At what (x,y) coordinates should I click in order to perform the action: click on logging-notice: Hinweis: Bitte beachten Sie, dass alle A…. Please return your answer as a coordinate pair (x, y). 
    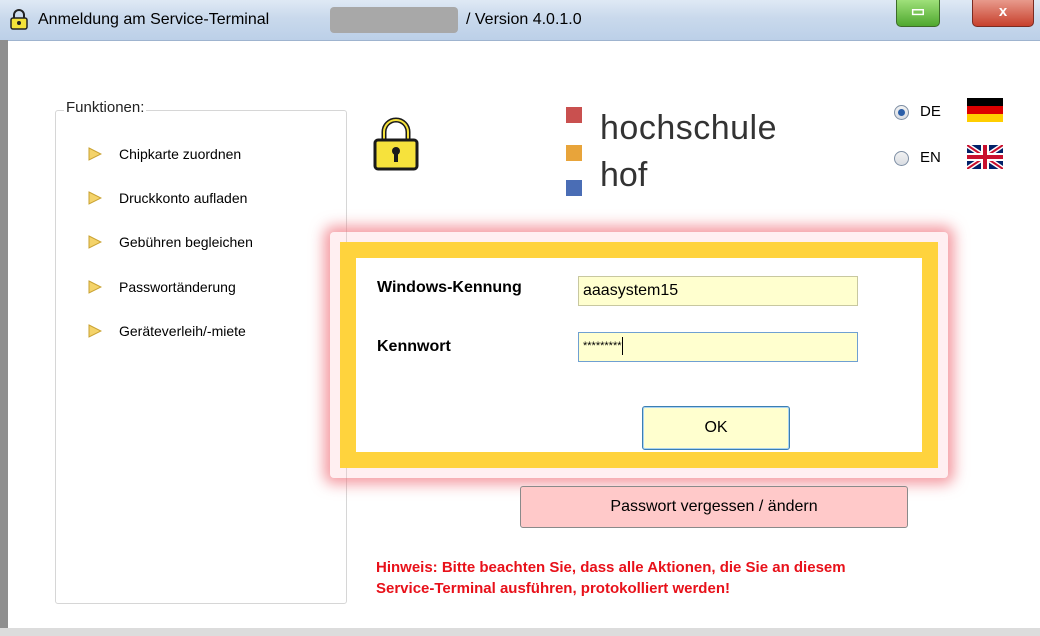
    Looking at the image, I should click on (686, 578).